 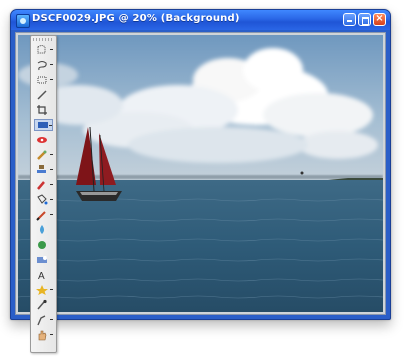 I want to click on svg-text: A, so click(x=41, y=276).